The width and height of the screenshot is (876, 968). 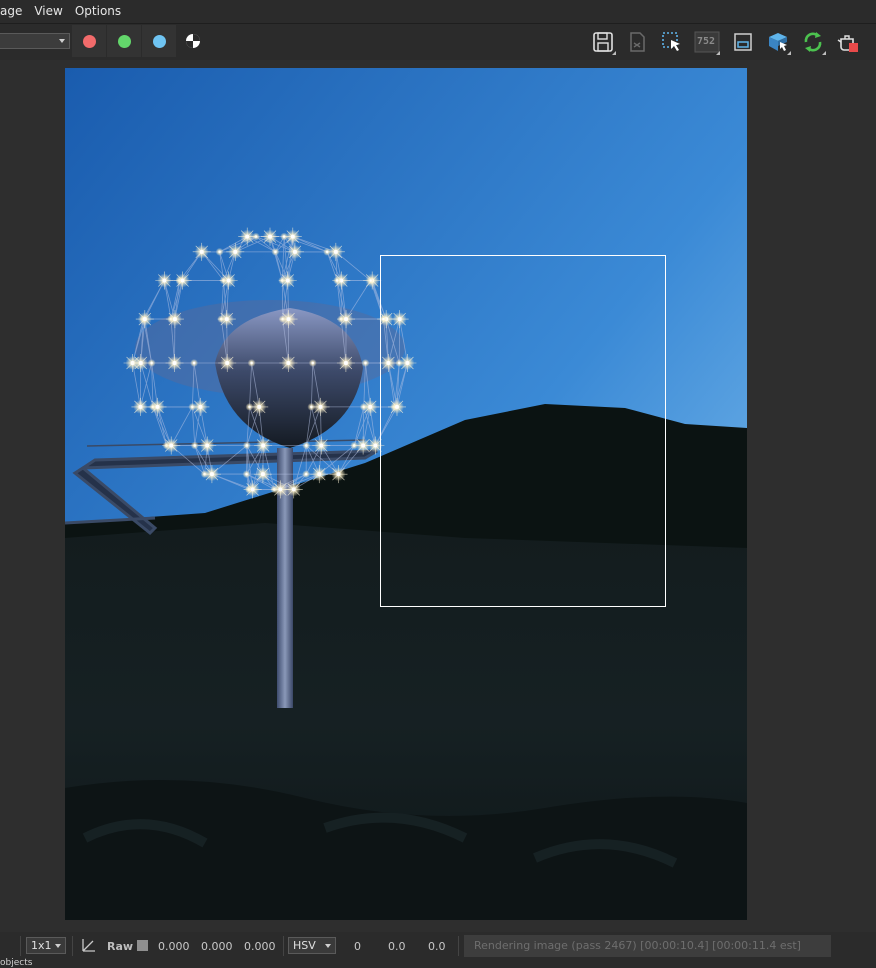 What do you see at coordinates (357, 946) in the screenshot?
I see `hue-value: 0` at bounding box center [357, 946].